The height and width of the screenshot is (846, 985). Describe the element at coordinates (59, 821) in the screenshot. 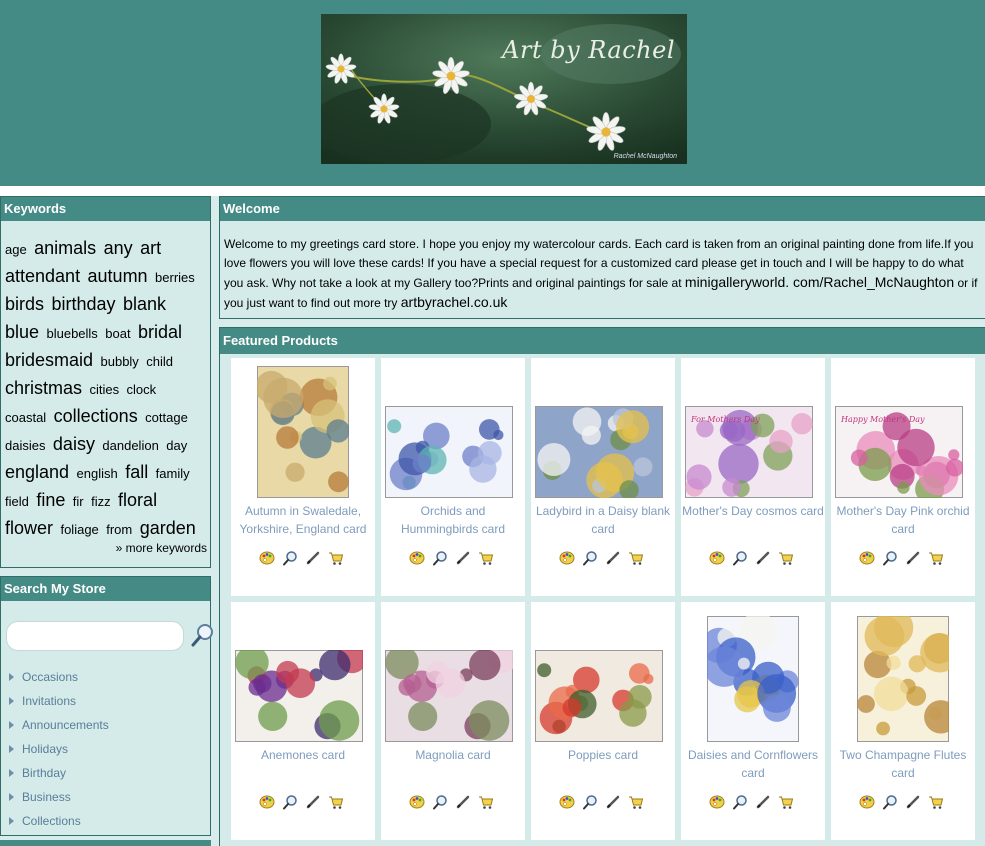

I see `category-item: Collections` at that location.